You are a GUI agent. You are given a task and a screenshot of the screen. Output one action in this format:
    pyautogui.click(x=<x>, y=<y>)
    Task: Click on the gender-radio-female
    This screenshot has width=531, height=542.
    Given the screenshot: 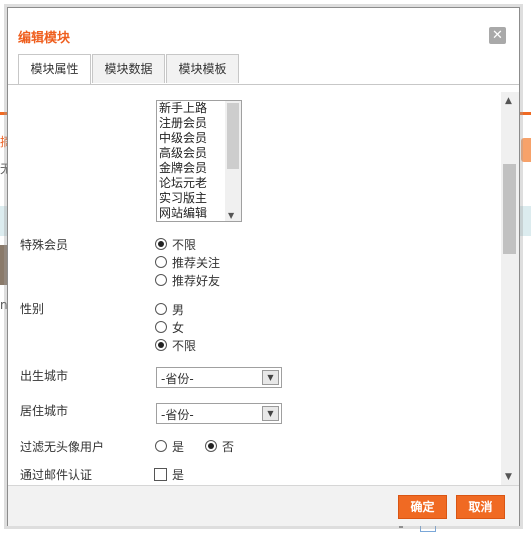 What is the action you would take?
    pyautogui.click(x=161, y=327)
    